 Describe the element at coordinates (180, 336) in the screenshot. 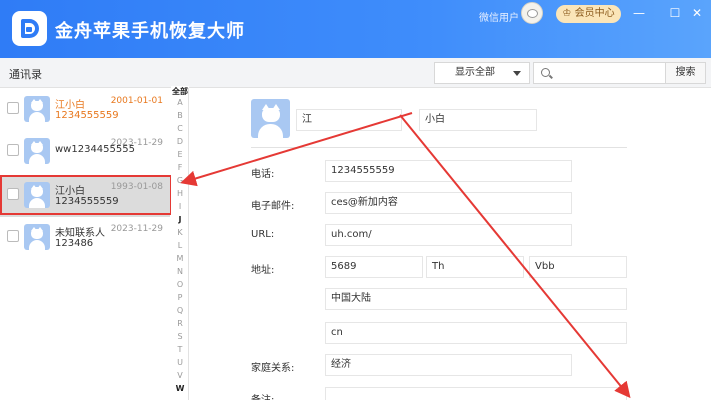

I see `alpha-letter: S` at that location.